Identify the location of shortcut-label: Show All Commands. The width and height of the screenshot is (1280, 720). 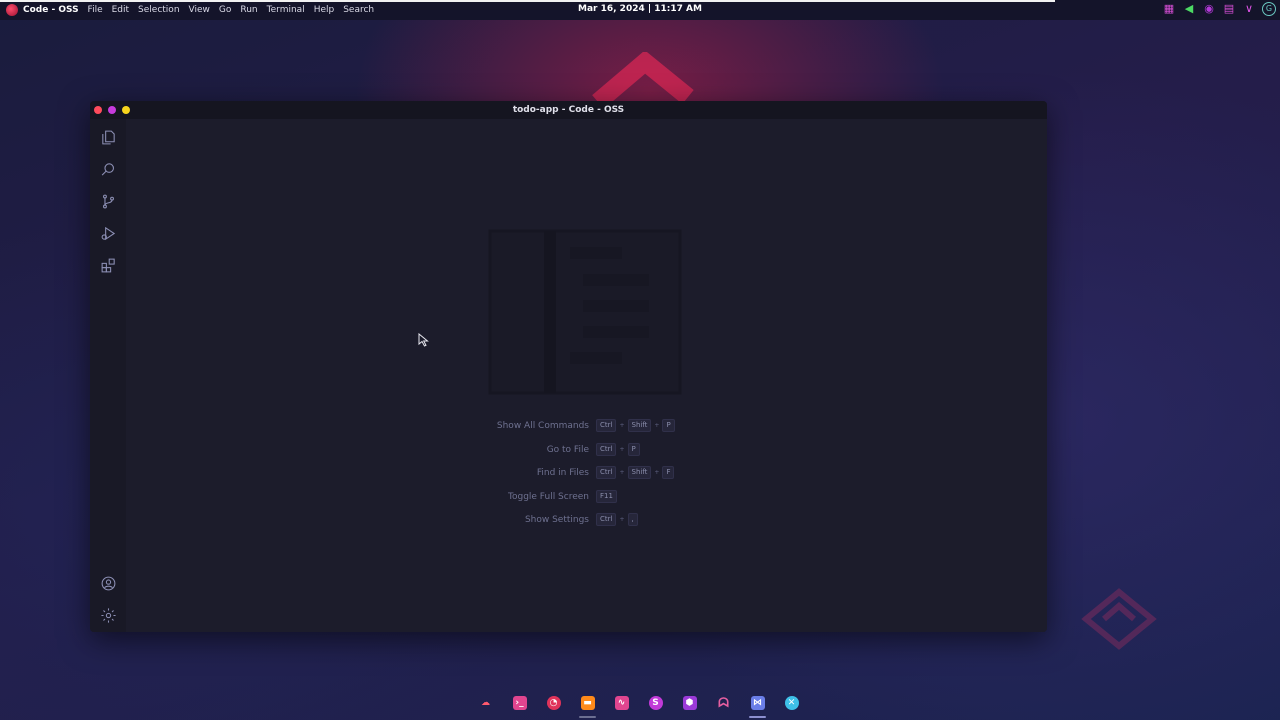
(543, 426).